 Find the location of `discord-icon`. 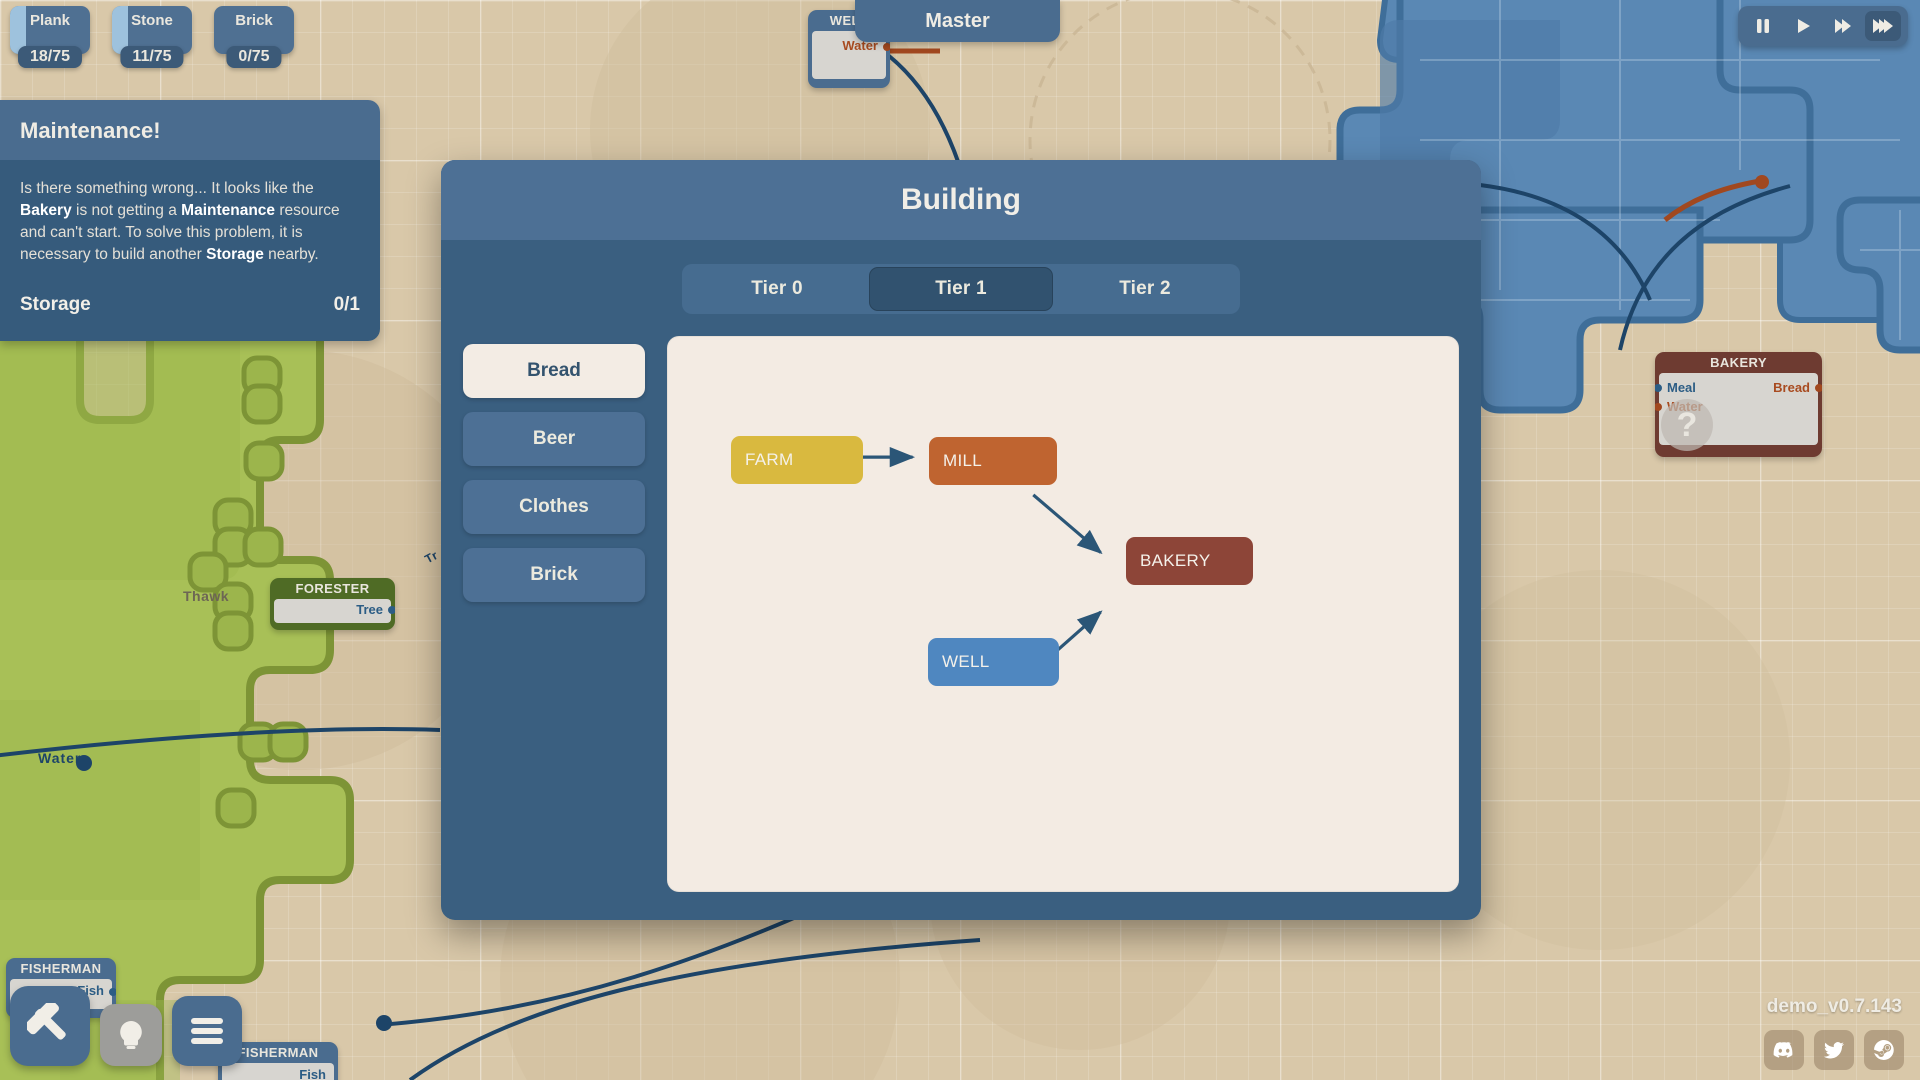

discord-icon is located at coordinates (1783, 1050).